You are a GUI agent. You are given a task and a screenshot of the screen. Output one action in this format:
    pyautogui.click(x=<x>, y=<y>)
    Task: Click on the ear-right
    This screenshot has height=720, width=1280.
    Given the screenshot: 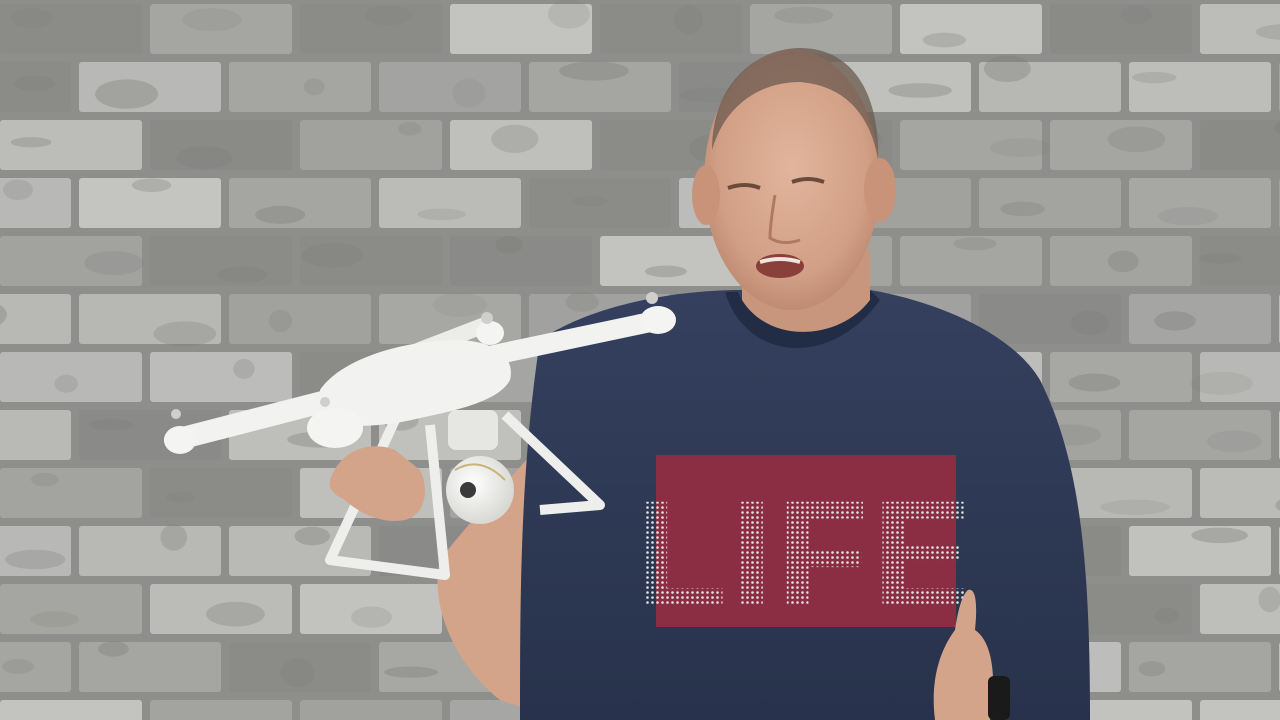 What is the action you would take?
    pyautogui.click(x=880, y=190)
    